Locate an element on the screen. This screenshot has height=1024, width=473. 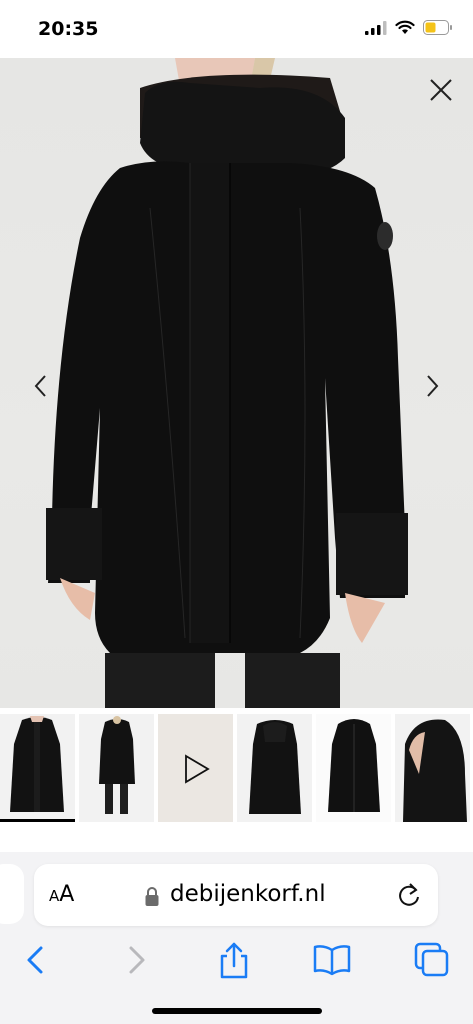
thumbnail-product-only is located at coordinates (353, 768).